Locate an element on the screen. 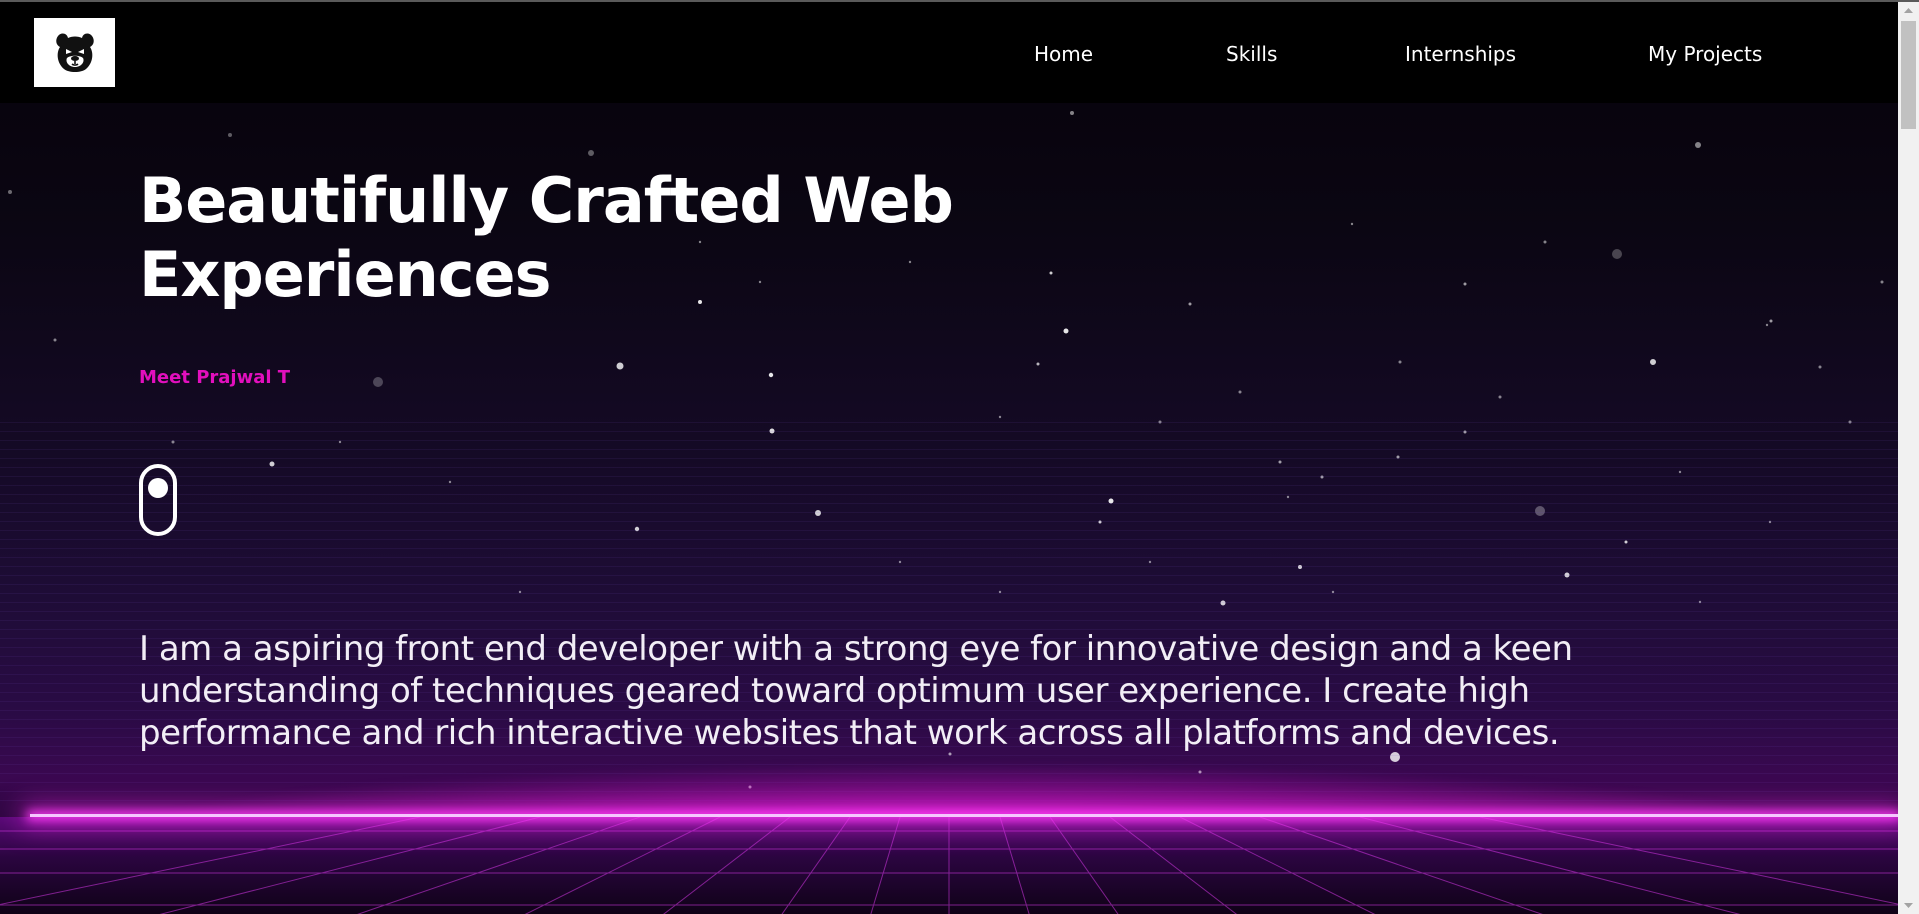 Image resolution: width=1919 pixels, height=914 pixels. logo is located at coordinates (74, 52).